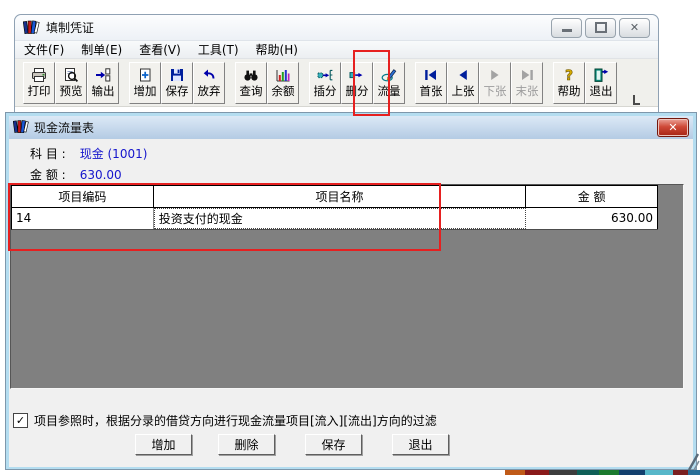 This screenshot has width=700, height=475. I want to click on toolbar-button-label: 插分, so click(325, 90).